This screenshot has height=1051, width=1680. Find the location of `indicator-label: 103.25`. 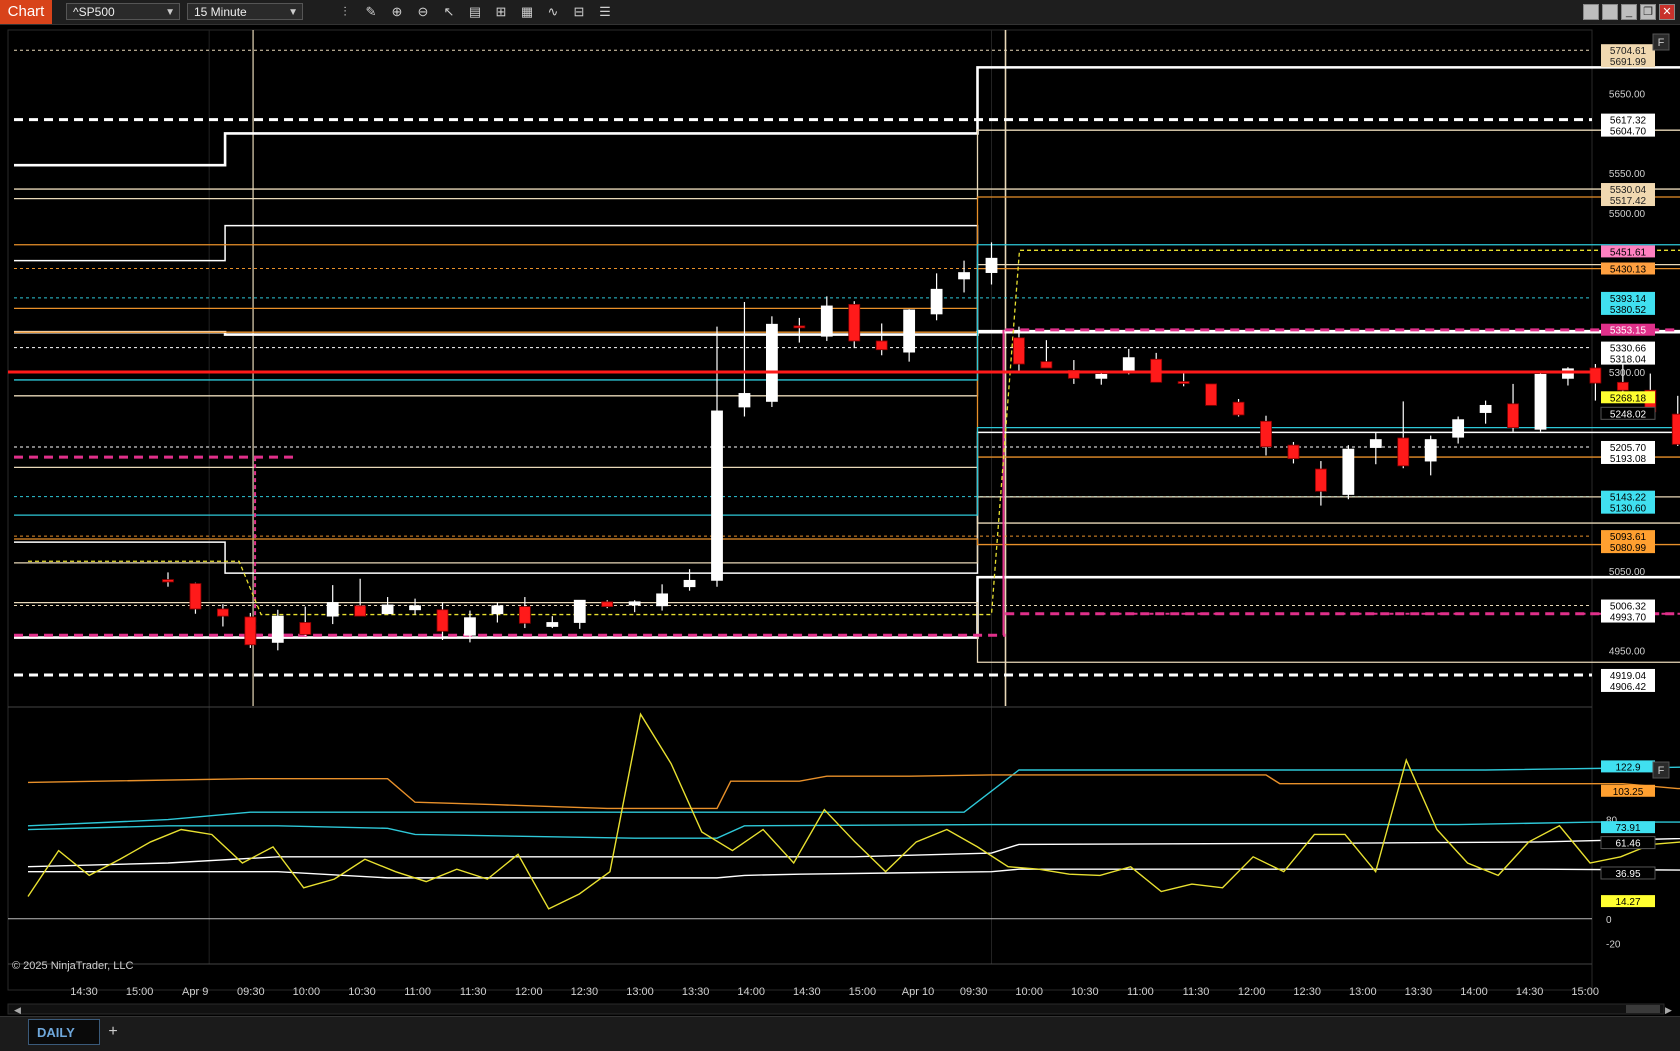

indicator-label: 103.25 is located at coordinates (1628, 791).